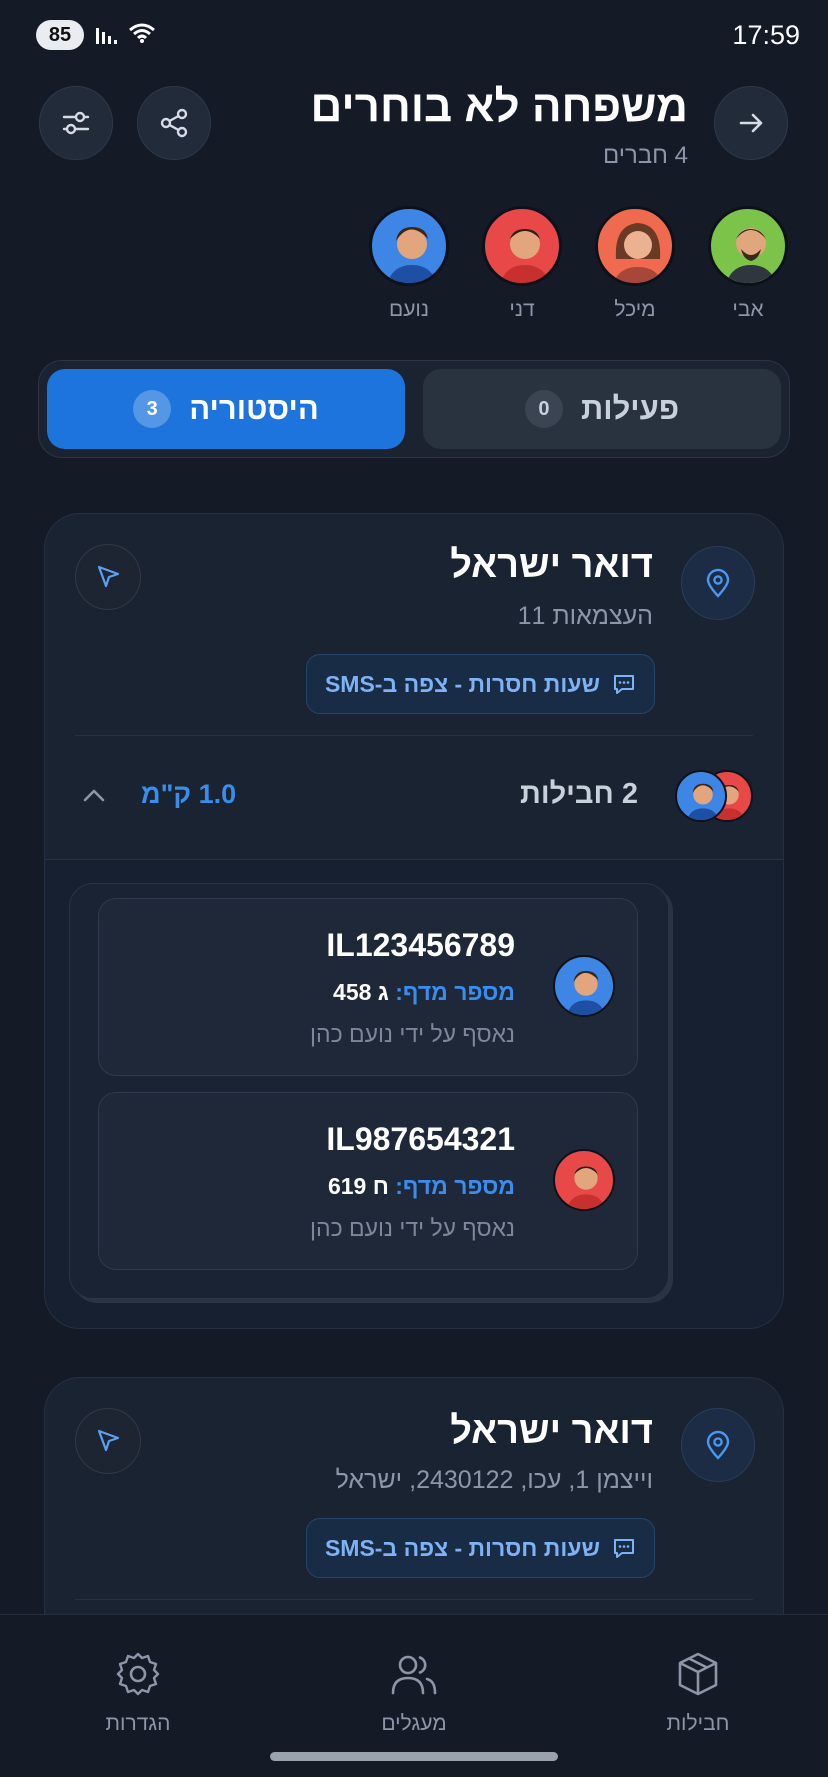 The image size is (828, 1777). I want to click on shelf-value: ג 458, so click(361, 992).